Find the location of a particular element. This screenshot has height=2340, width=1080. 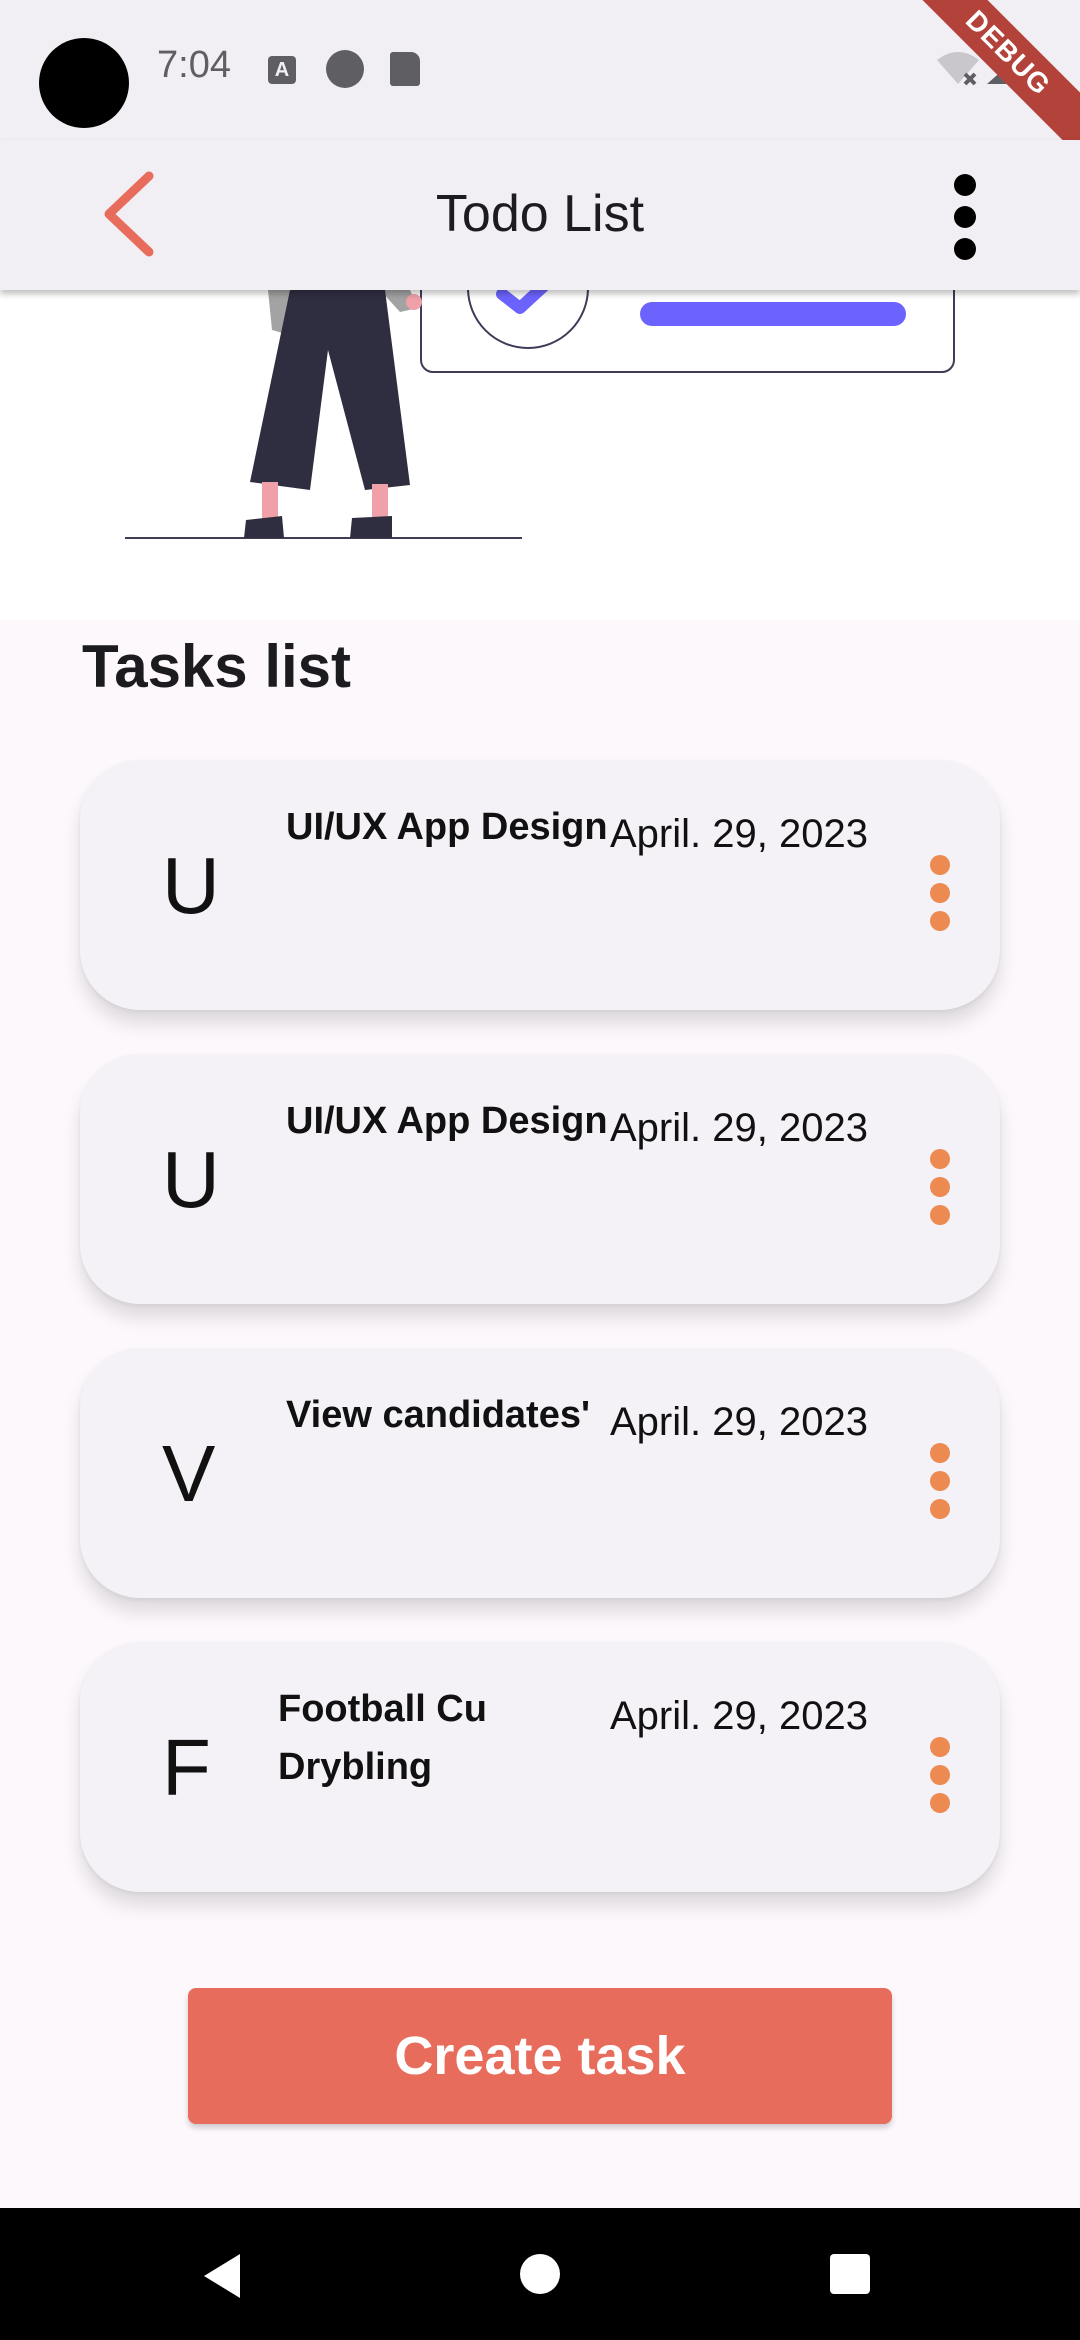

task-title: View candidates' is located at coordinates (438, 1415).